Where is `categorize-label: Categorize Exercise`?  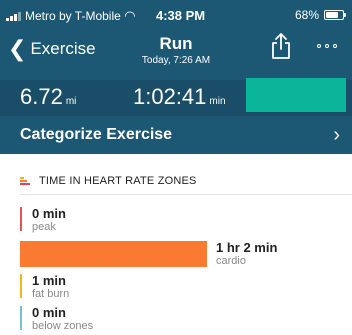 categorize-label: Categorize Exercise is located at coordinates (96, 134).